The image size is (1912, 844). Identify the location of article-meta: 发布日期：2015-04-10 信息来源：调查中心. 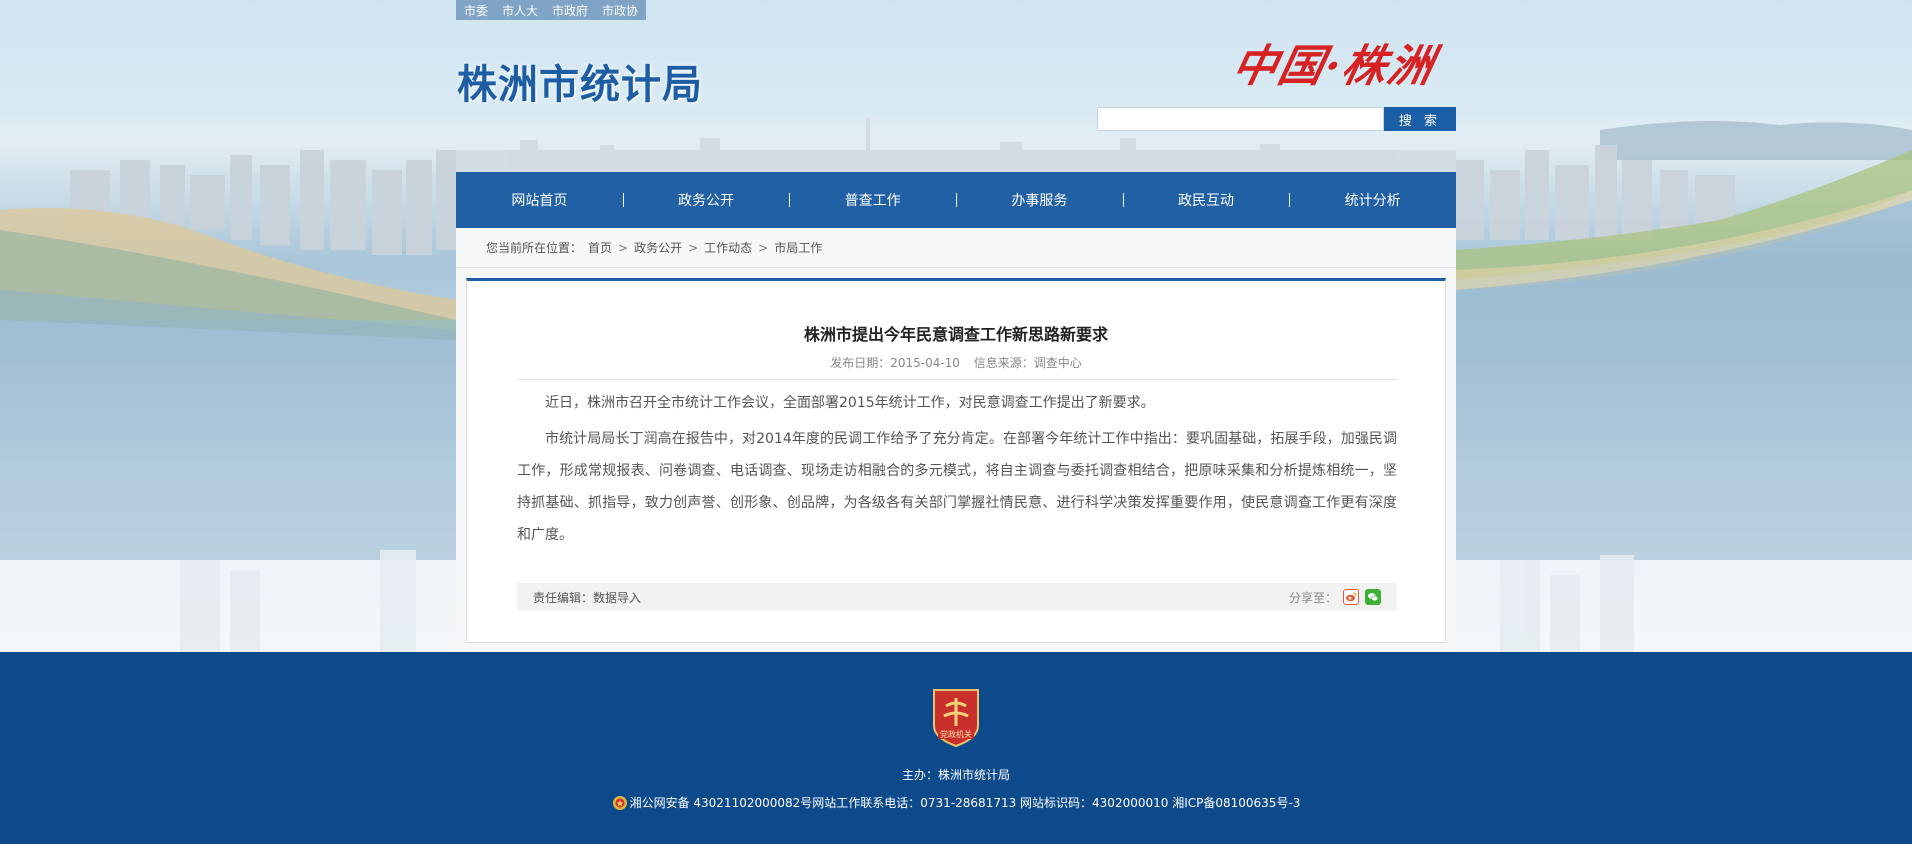
(956, 362).